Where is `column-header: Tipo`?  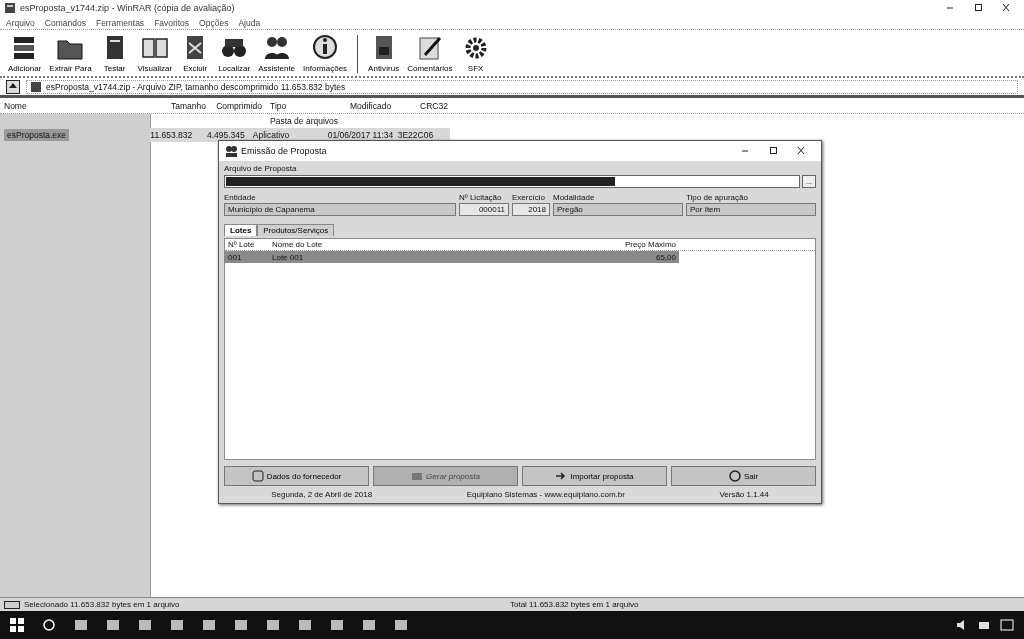 column-header: Tipo is located at coordinates (306, 105).